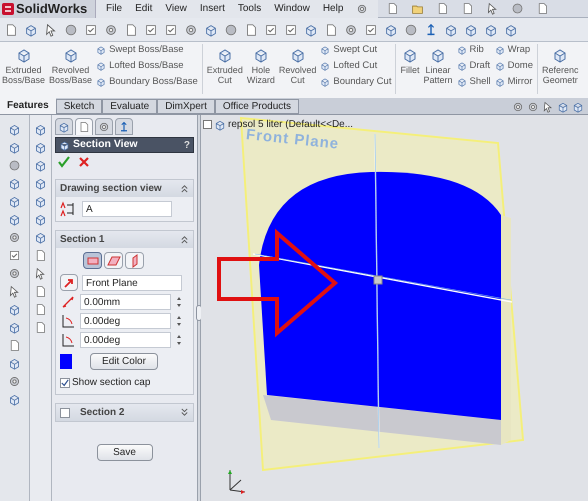 This screenshot has width=588, height=501. I want to click on ribbon-button: Boundary Cut, so click(356, 81).